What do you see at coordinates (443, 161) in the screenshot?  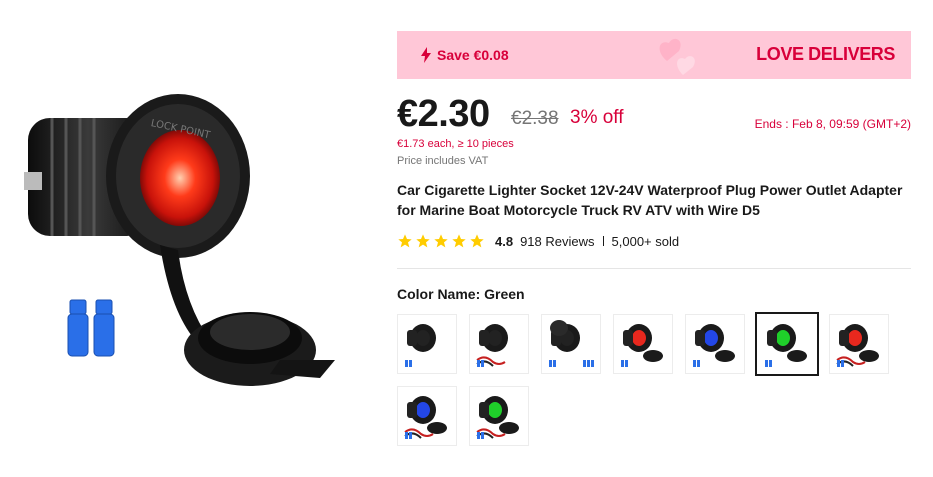 I see `vat-note: Price includes VAT` at bounding box center [443, 161].